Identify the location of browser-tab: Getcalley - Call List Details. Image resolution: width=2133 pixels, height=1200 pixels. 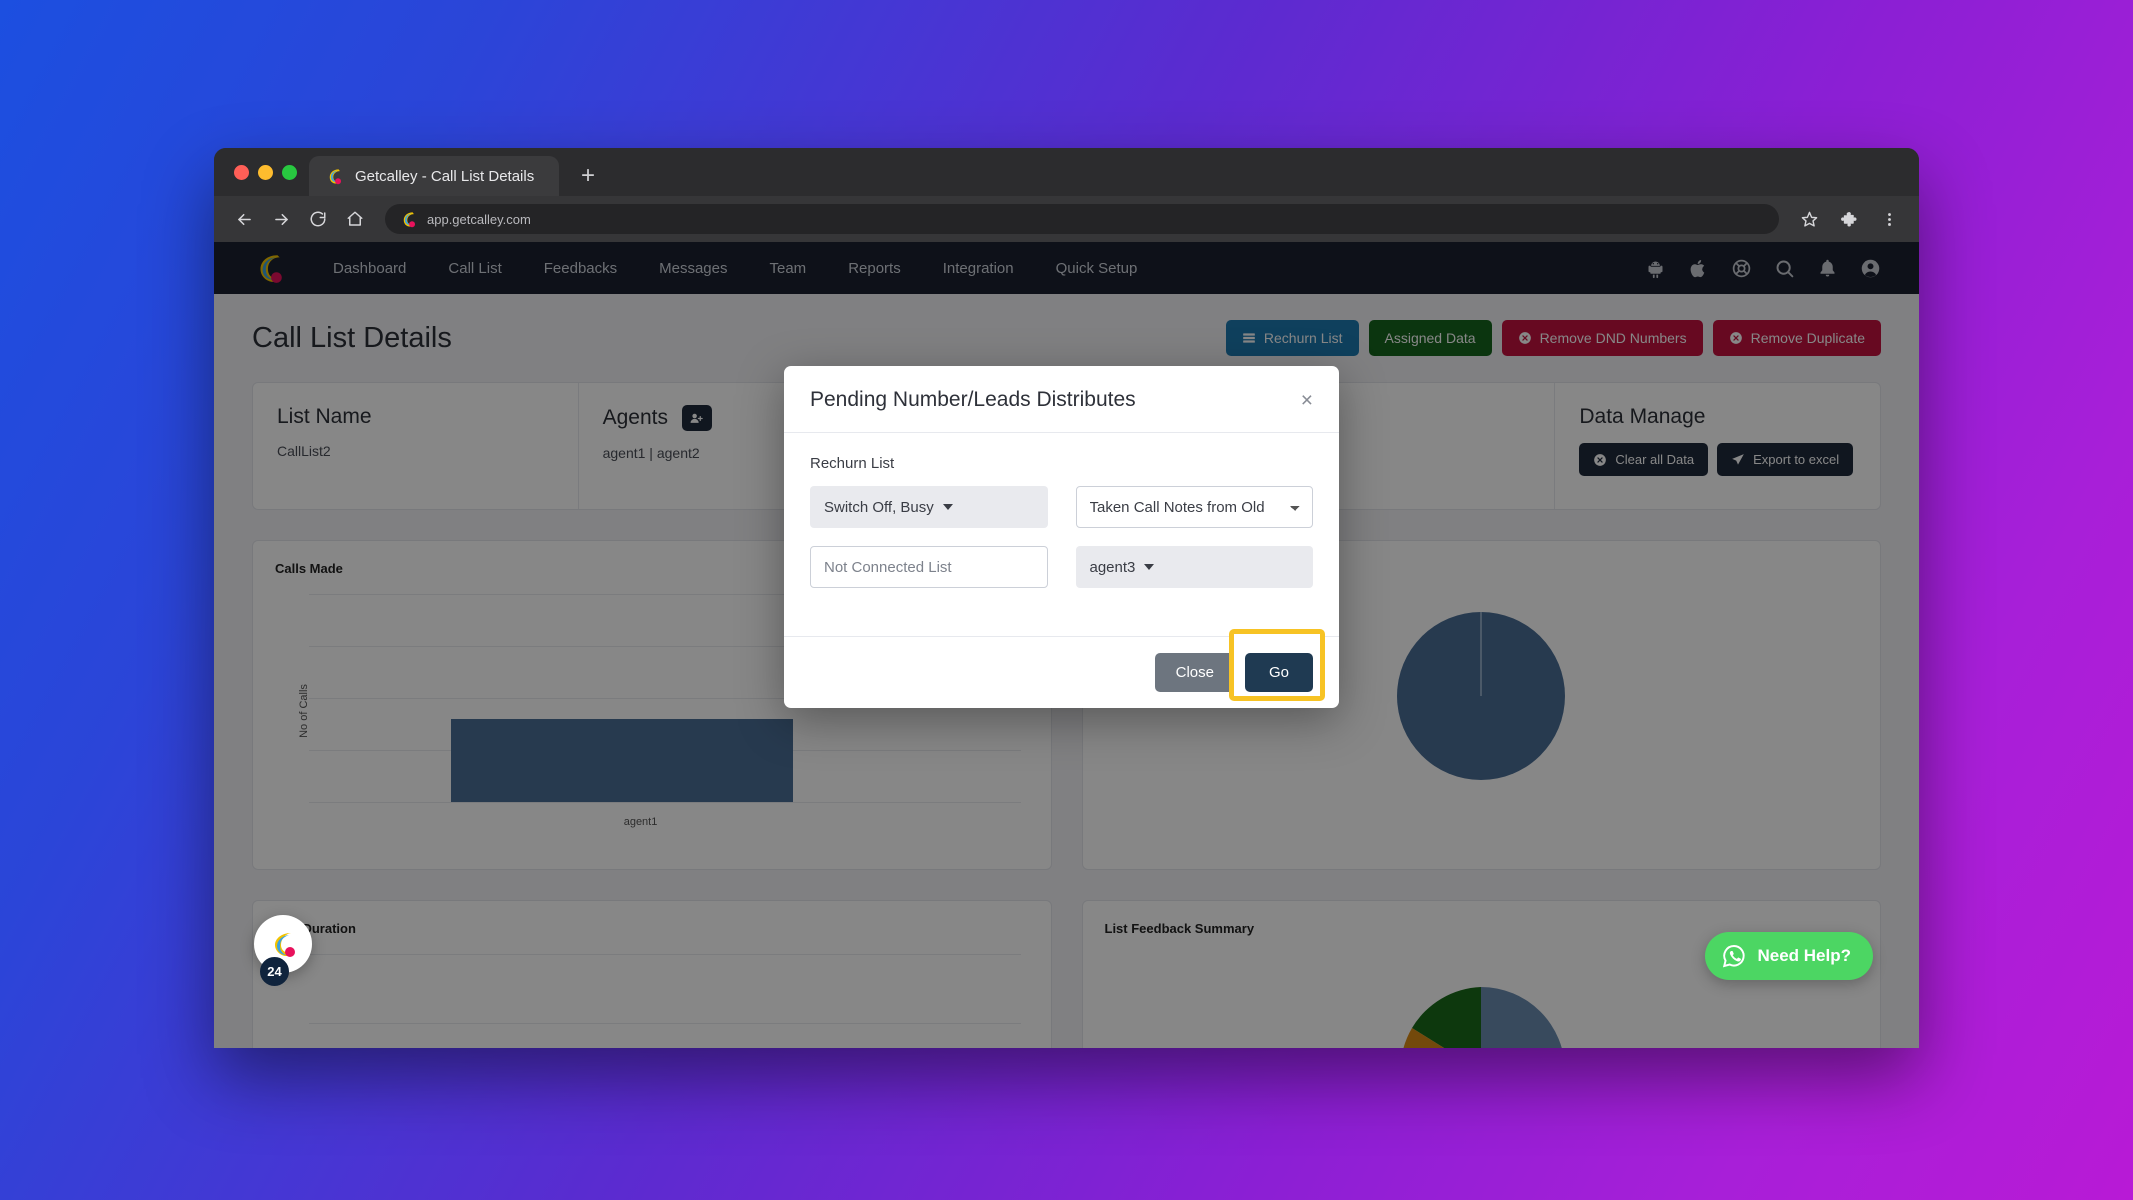
(434, 176).